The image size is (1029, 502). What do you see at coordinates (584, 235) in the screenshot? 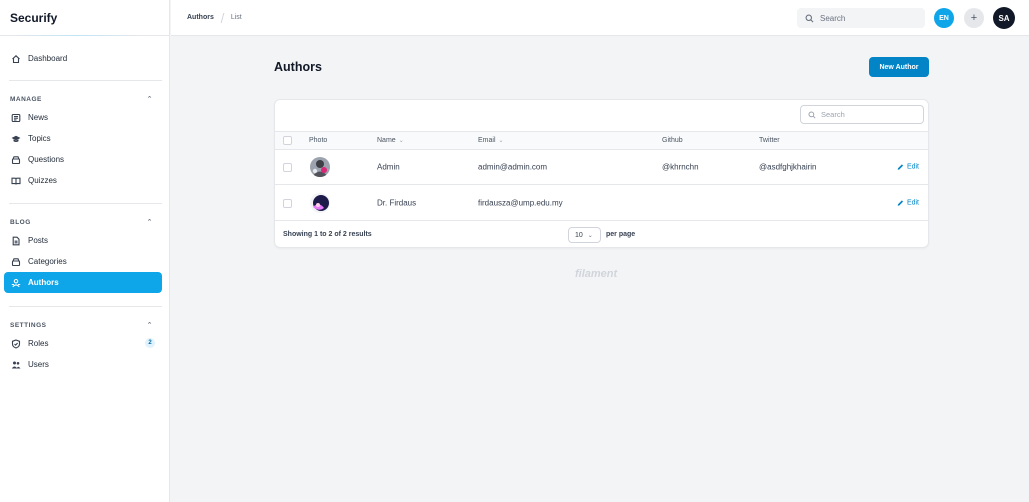
I see `per-page-select: 10 ⌄` at bounding box center [584, 235].